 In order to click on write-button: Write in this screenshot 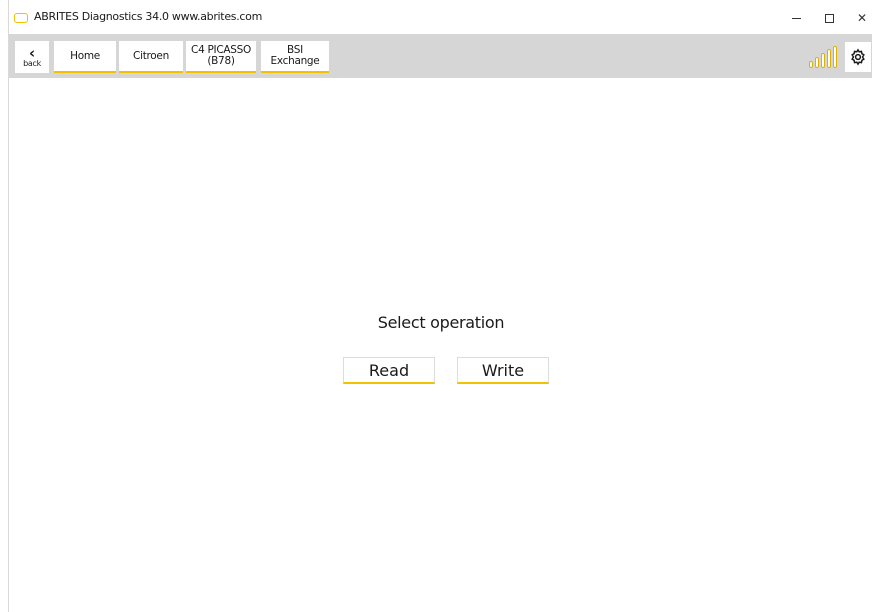, I will do `click(503, 370)`.